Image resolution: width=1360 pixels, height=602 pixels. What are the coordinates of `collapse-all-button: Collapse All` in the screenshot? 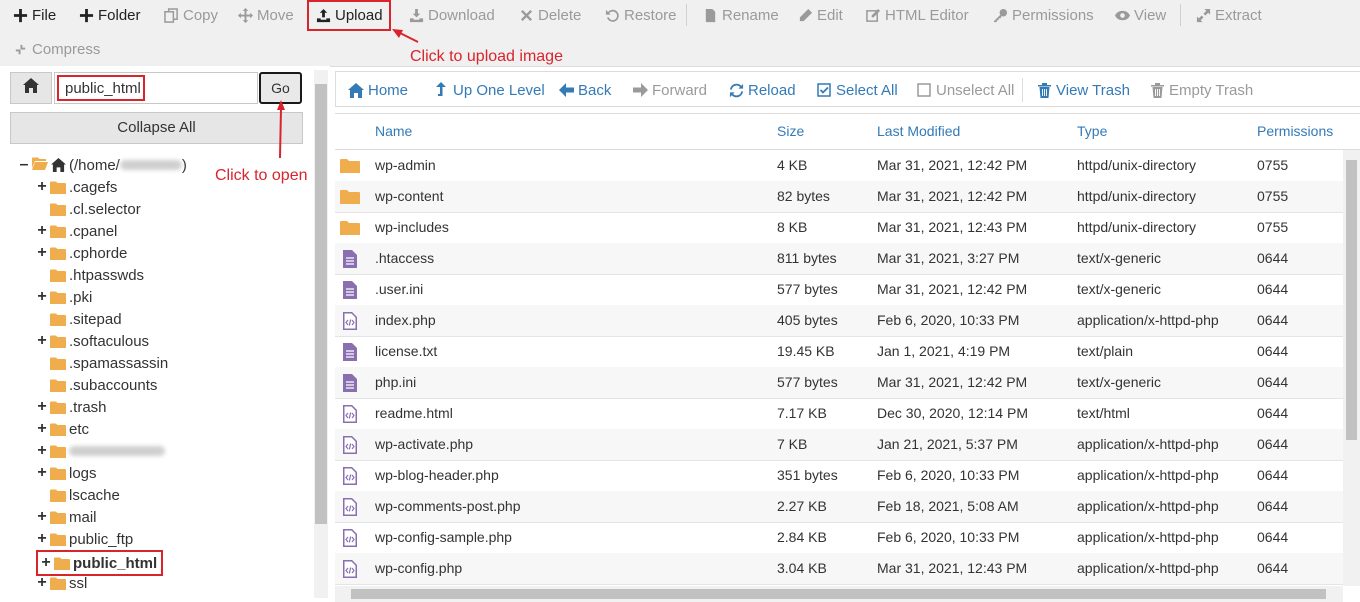 It's located at (156, 128).